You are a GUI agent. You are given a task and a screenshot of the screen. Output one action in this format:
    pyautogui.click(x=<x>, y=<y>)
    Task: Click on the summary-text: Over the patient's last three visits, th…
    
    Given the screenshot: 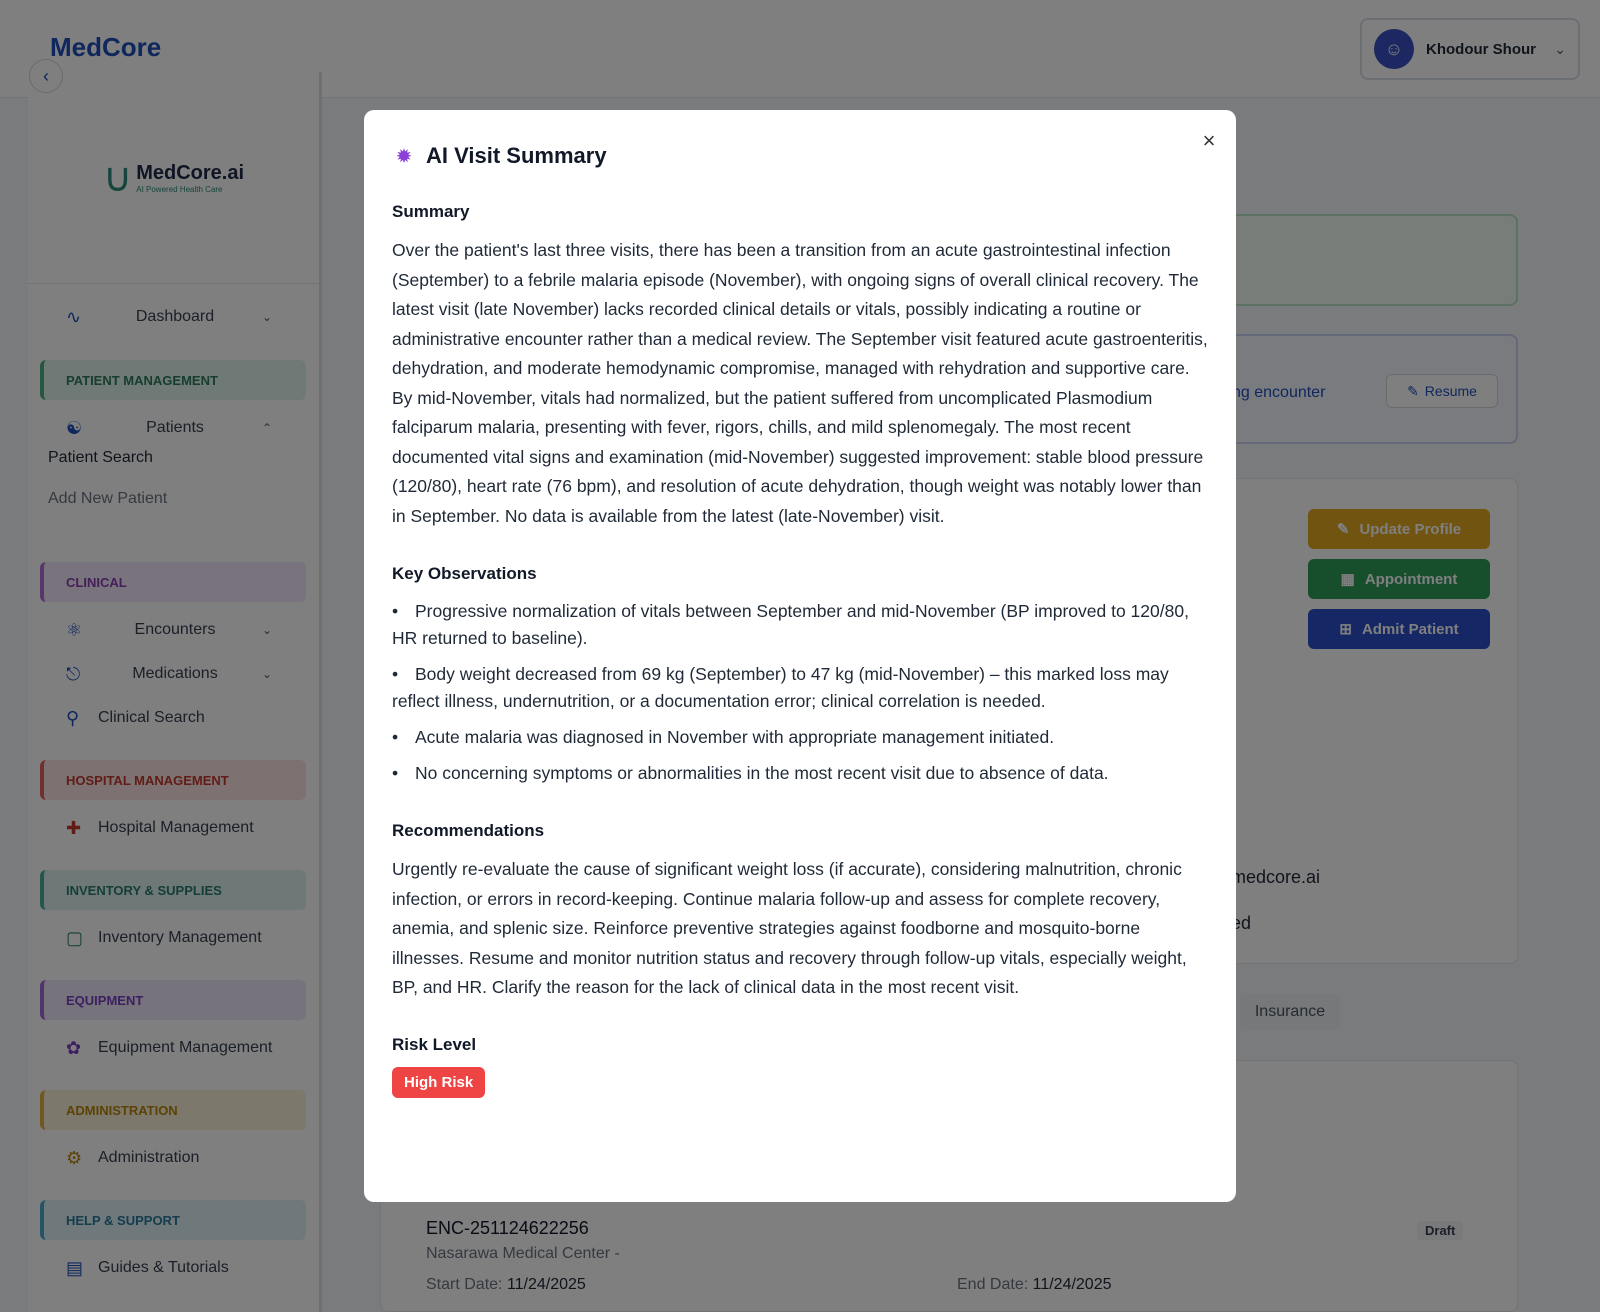 What is the action you would take?
    pyautogui.click(x=800, y=383)
    